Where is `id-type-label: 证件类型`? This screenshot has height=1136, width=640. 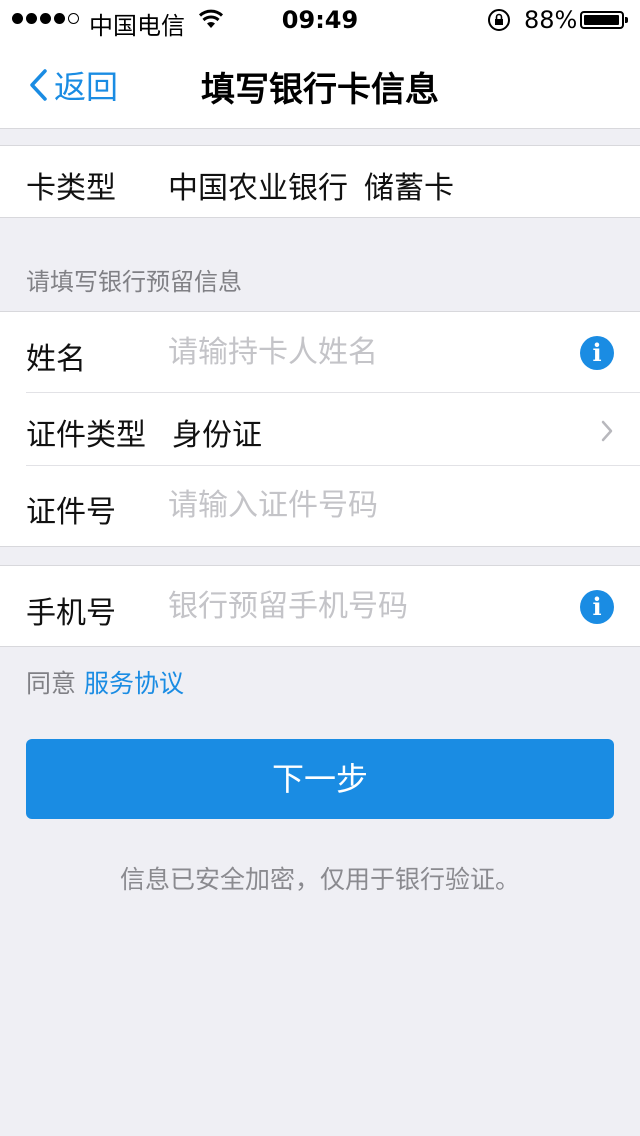
id-type-label: 证件类型 is located at coordinates (86, 435).